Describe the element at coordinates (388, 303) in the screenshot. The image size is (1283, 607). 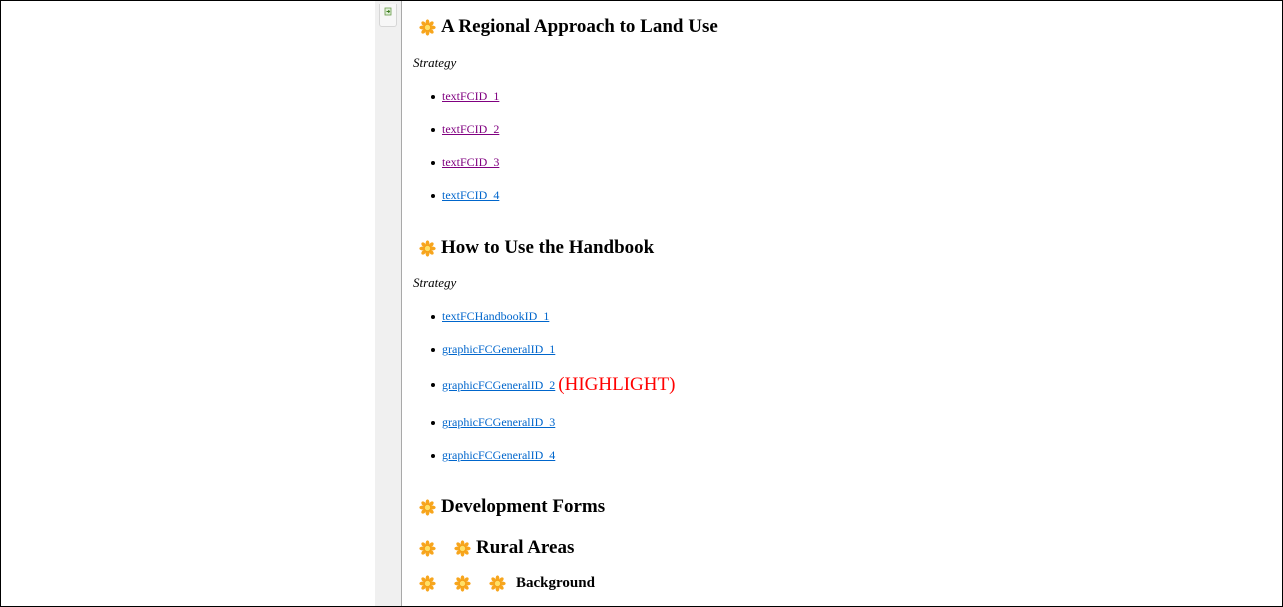
I see `side-strip` at that location.